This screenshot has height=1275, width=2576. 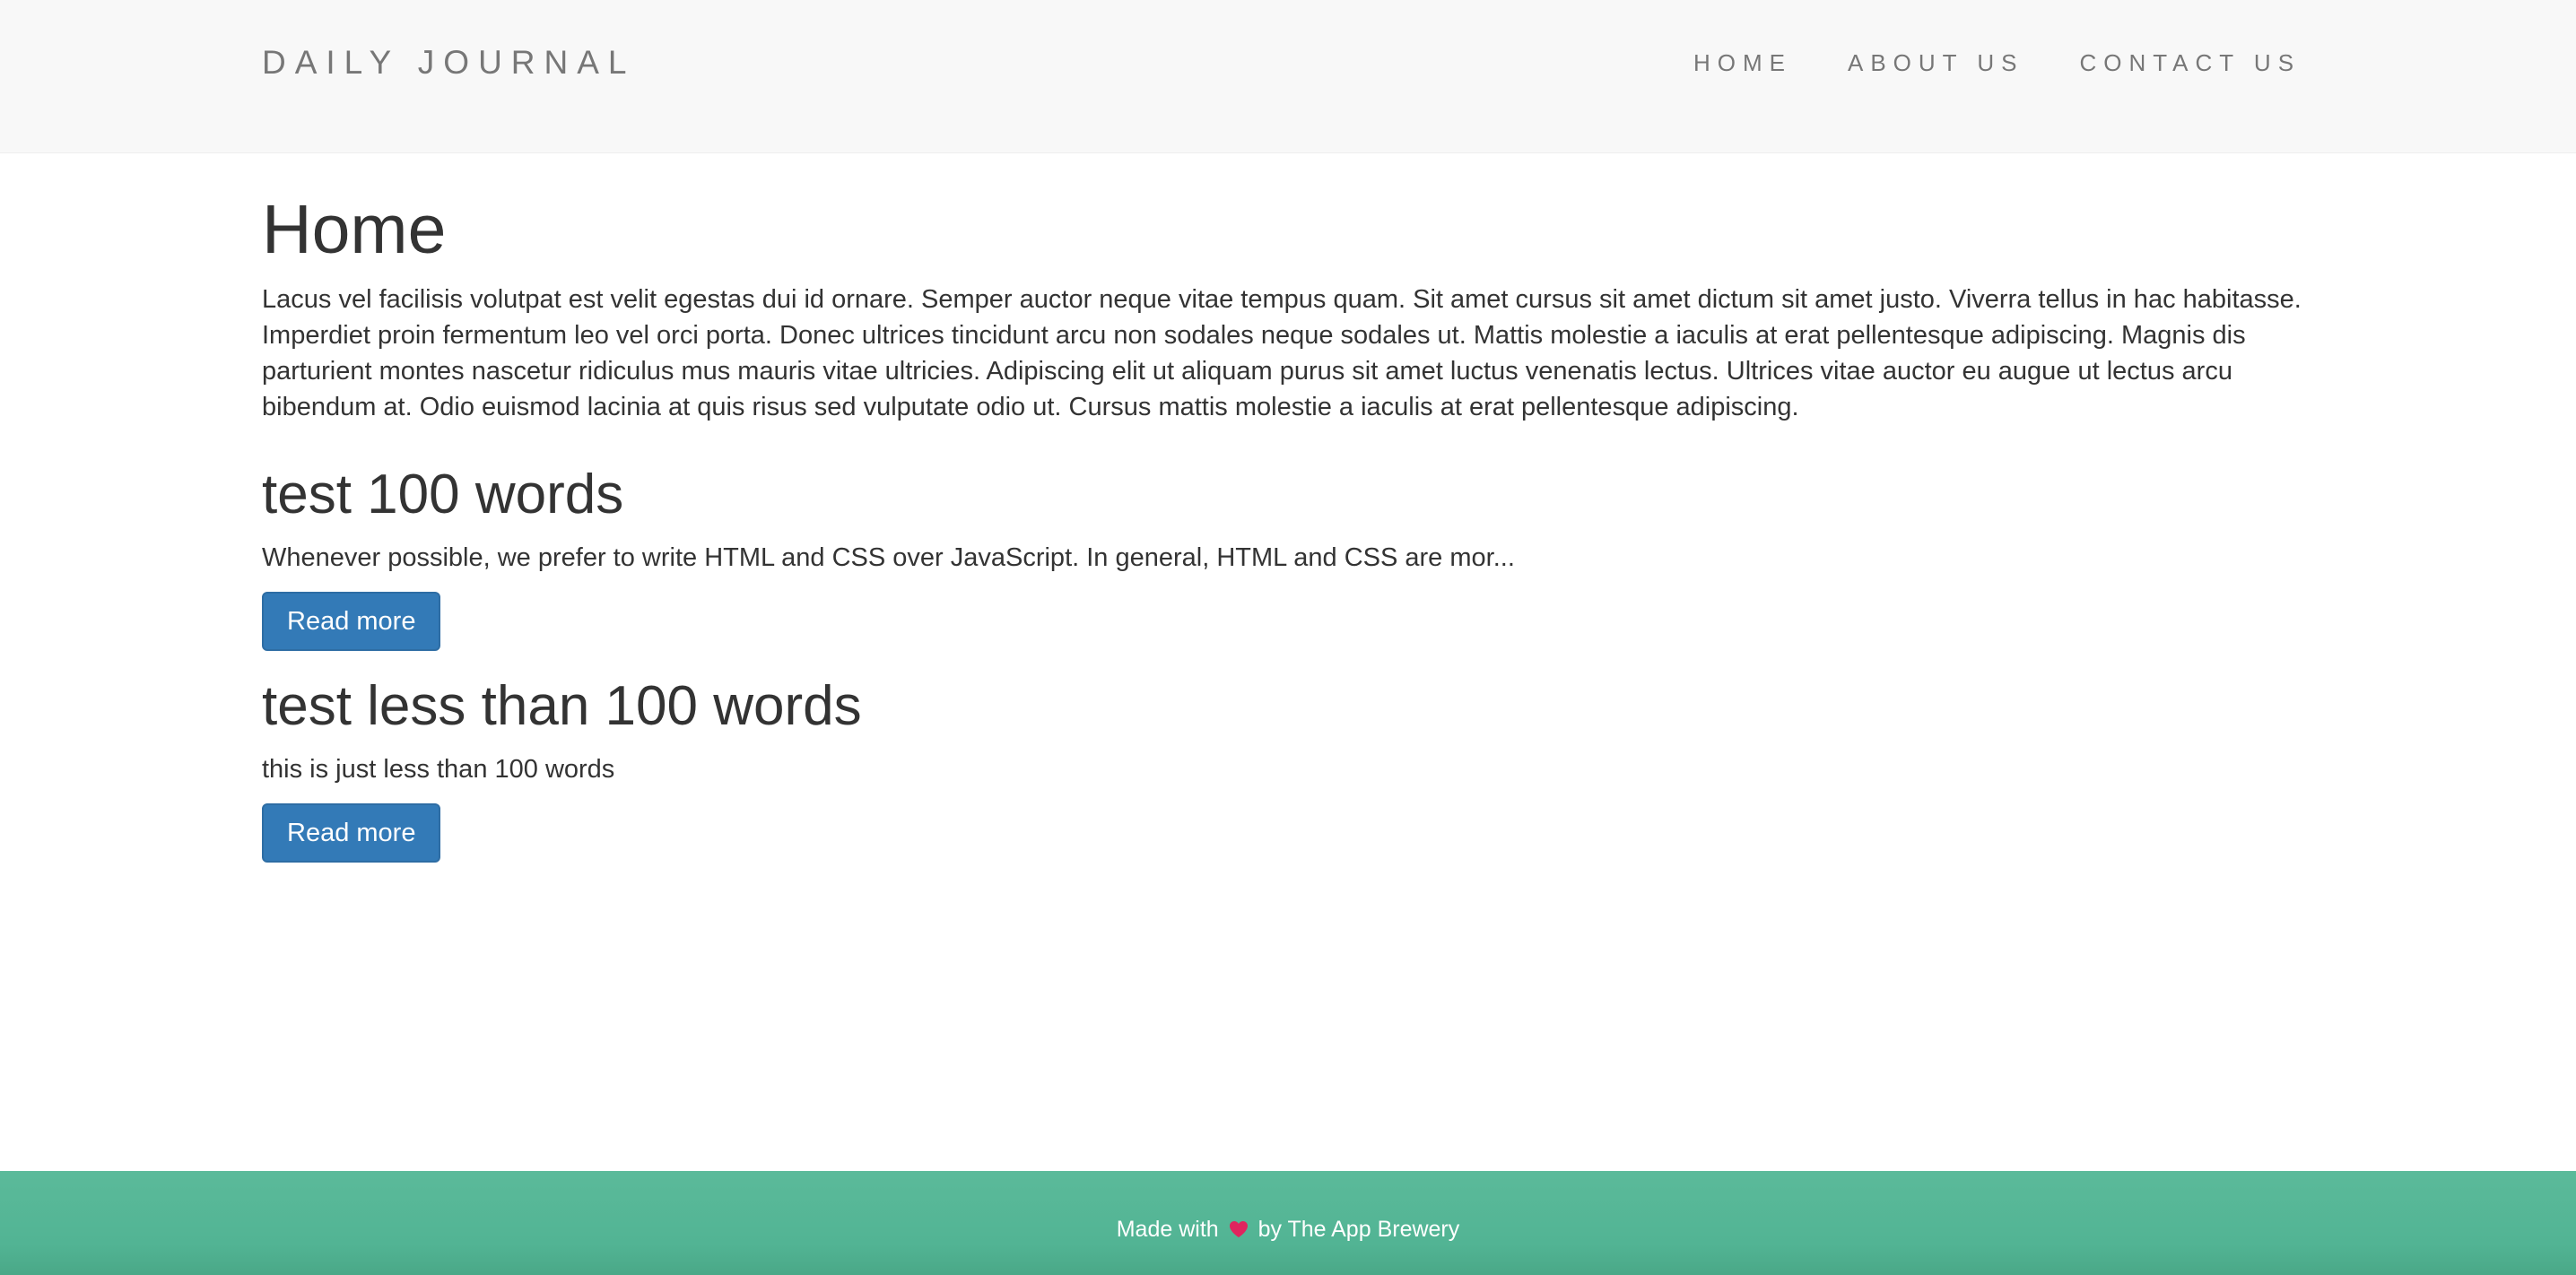 I want to click on footer-suffix: by The App Brewery, so click(x=1359, y=1229).